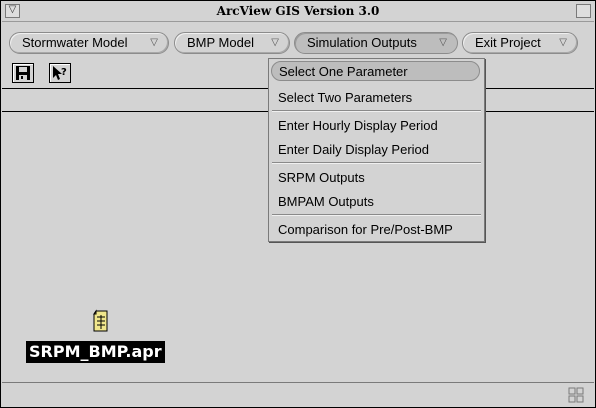 The image size is (596, 408). I want to click on menu-exit-project: Exit Project ▽, so click(520, 43).